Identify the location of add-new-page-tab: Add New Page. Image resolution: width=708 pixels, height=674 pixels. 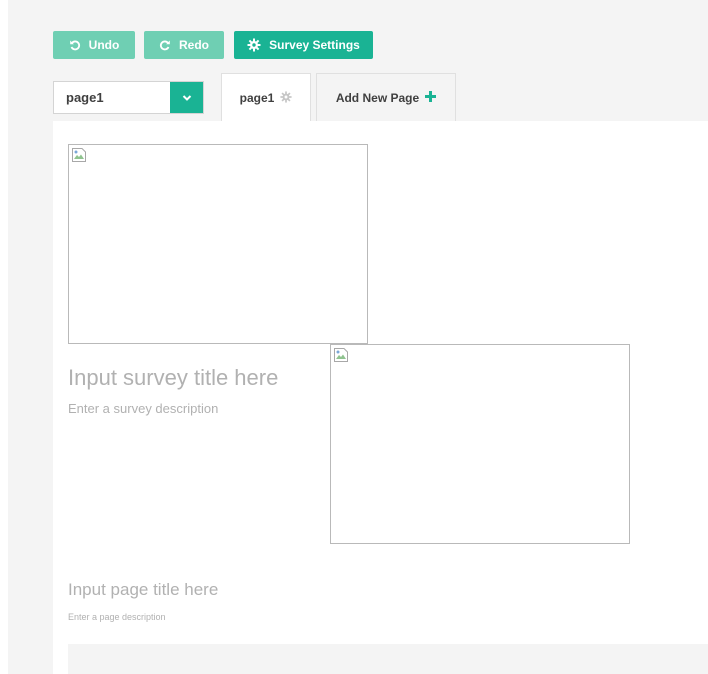
(386, 97).